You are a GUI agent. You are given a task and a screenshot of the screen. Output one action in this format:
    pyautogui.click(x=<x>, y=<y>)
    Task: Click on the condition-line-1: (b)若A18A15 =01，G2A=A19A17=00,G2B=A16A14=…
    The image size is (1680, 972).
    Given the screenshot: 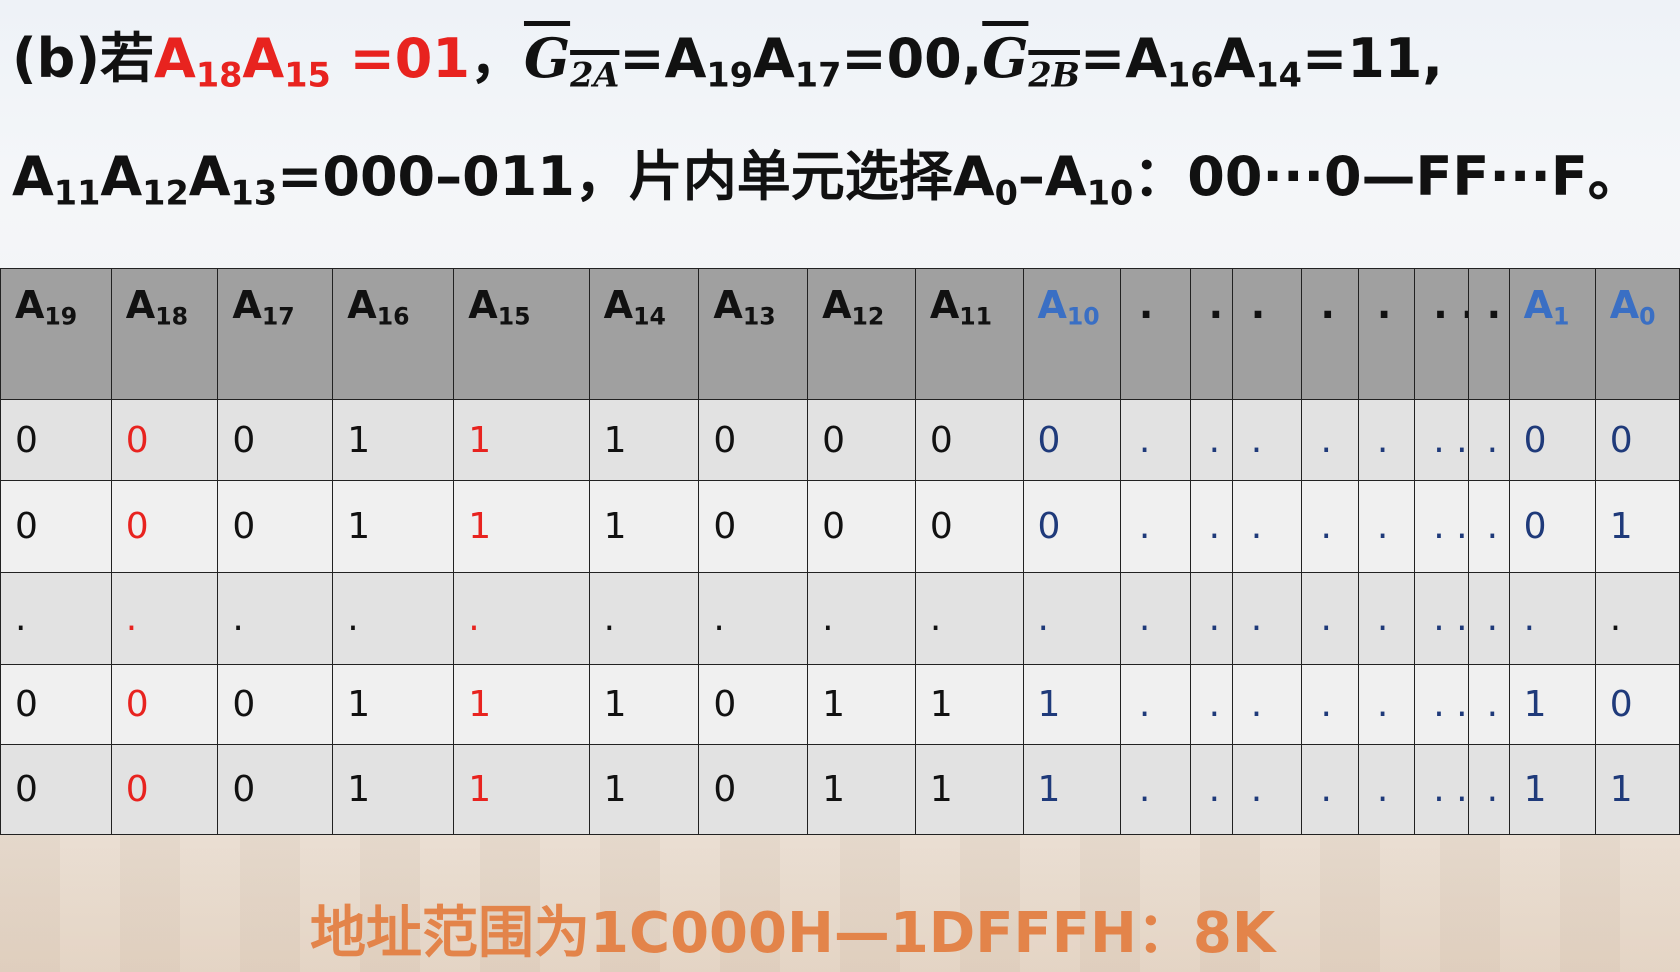 What is the action you would take?
    pyautogui.click(x=727, y=60)
    